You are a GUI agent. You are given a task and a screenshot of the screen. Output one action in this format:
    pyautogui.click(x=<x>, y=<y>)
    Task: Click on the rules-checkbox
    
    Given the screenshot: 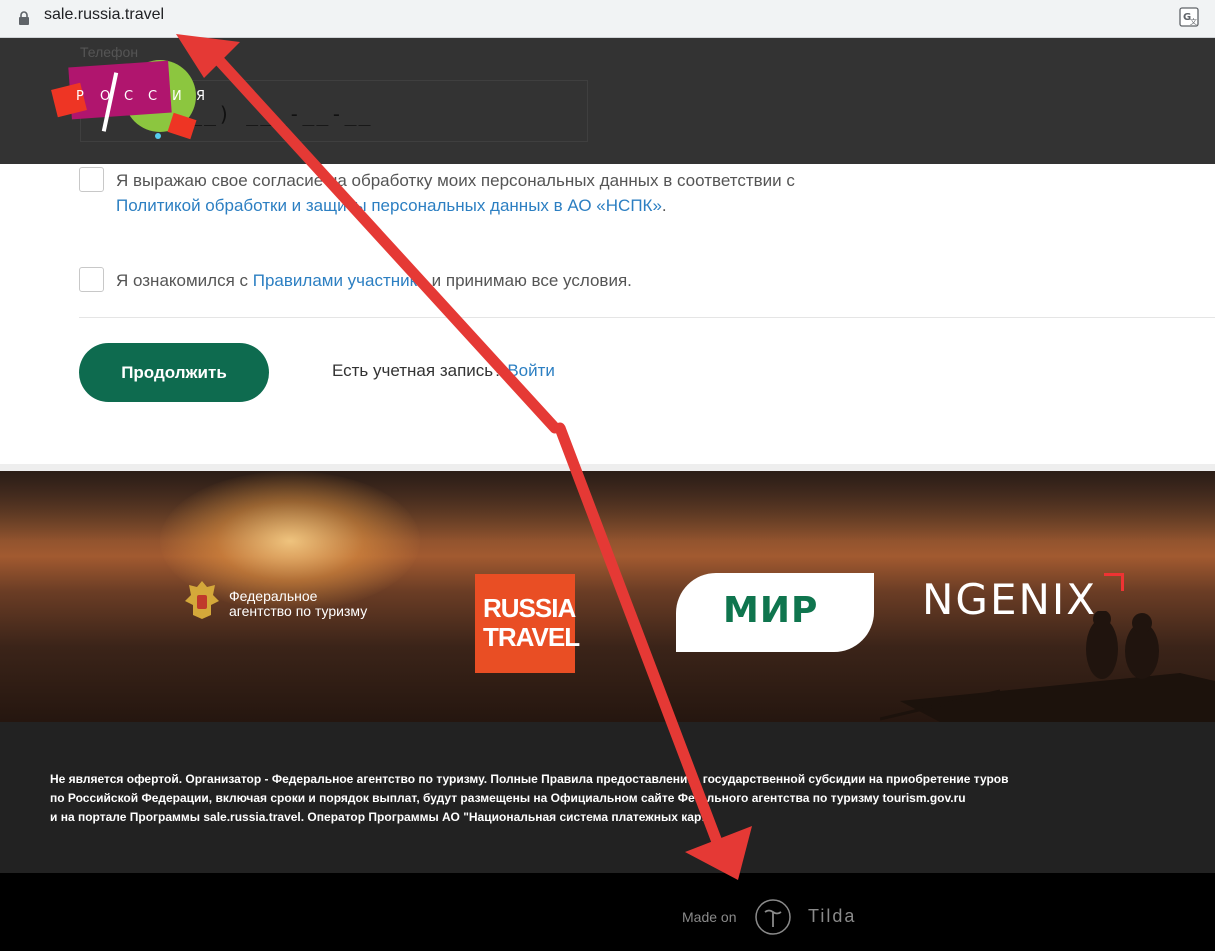 What is the action you would take?
    pyautogui.click(x=91, y=279)
    